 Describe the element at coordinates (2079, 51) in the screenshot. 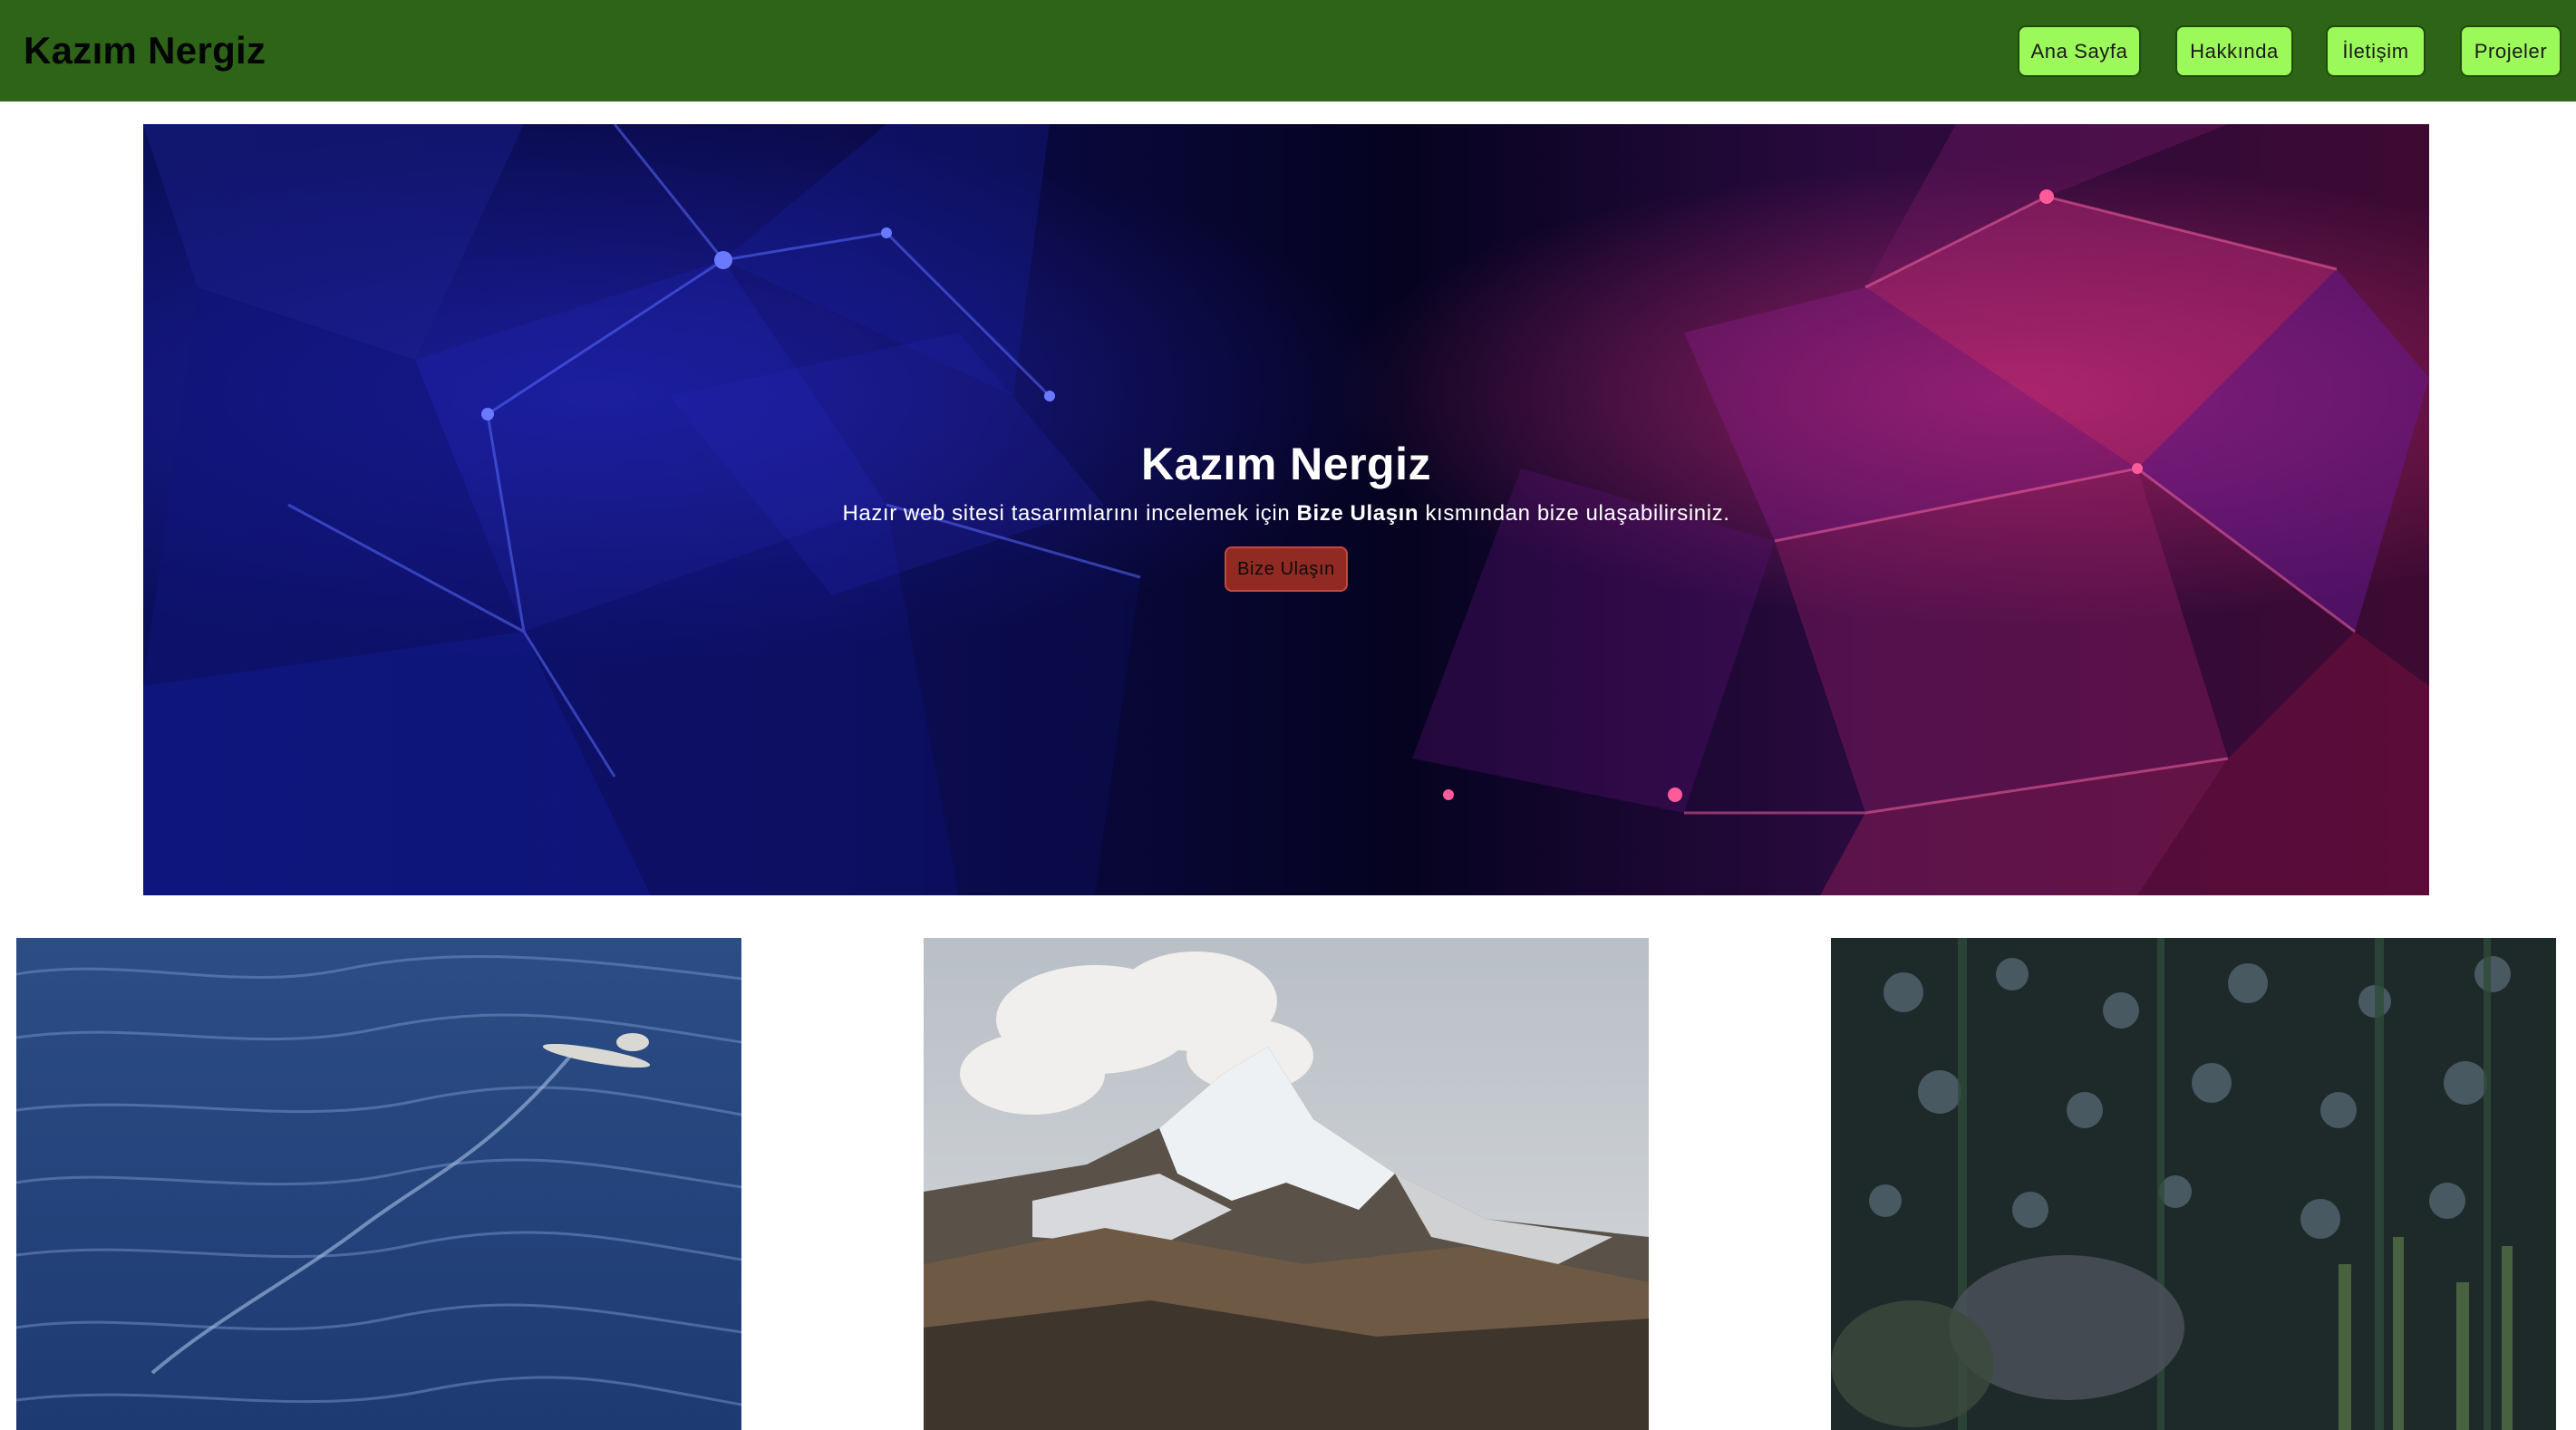

I see `nav-home-button: Ana Sayfa` at that location.